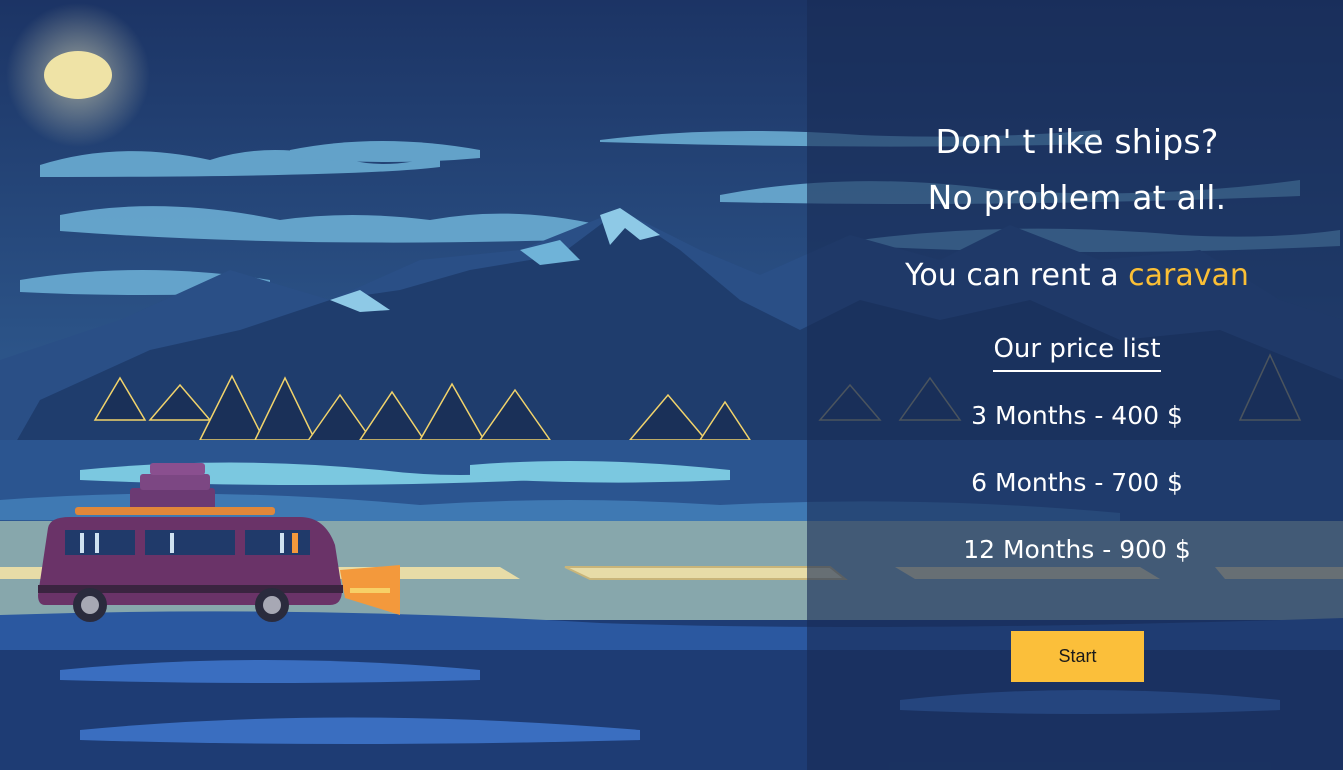 This screenshot has height=770, width=1343. I want to click on price-list-title-text: Our price list, so click(1077, 352).